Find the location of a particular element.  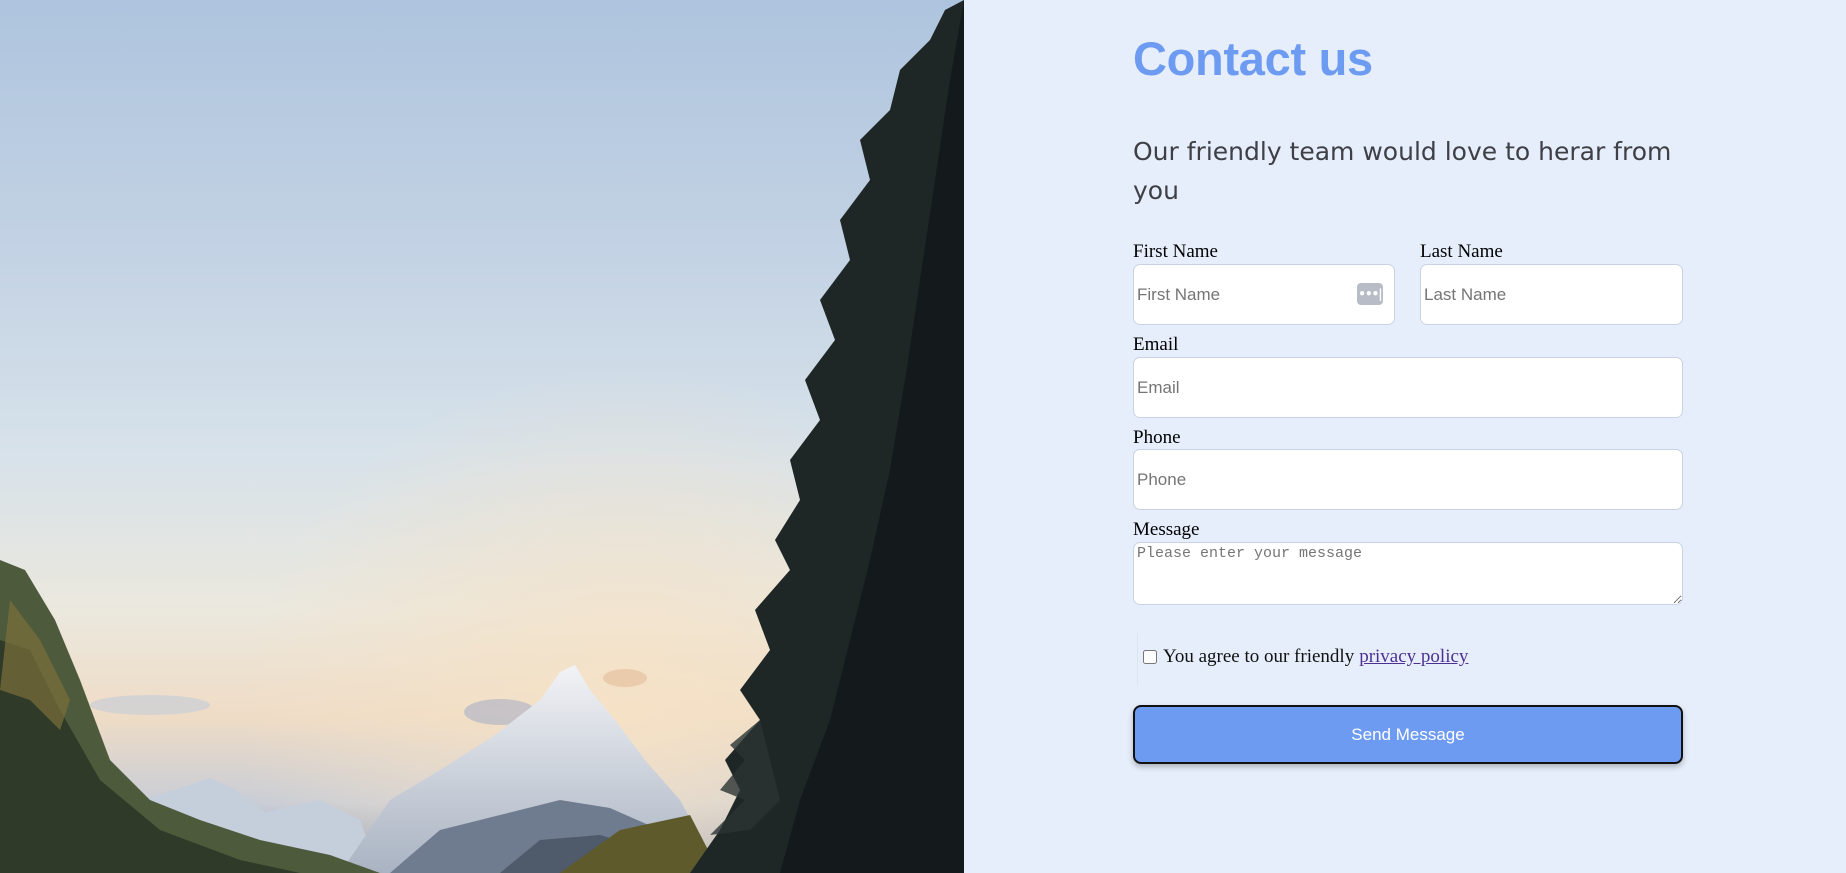

email-label: Email is located at coordinates (1156, 344).